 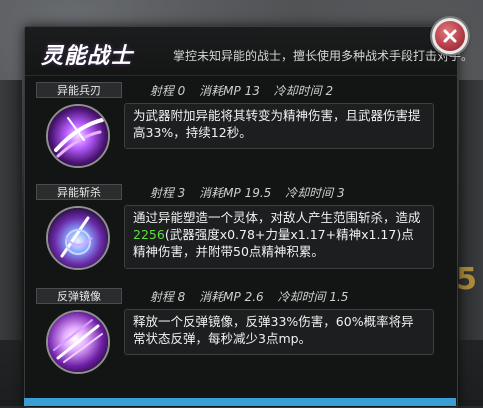 I want to click on skill-stats: 射程 3 消耗MP 19.5 冷却时间 3, so click(x=279, y=193).